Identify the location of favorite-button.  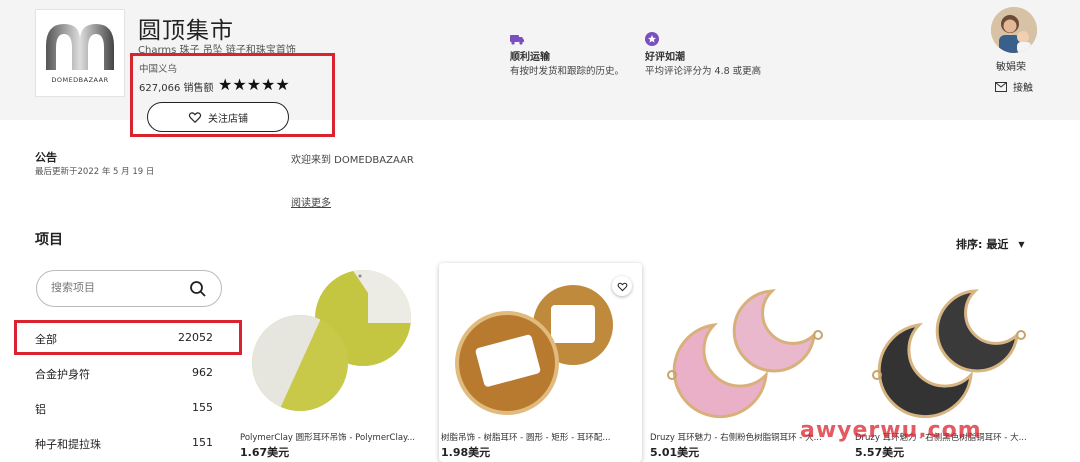
(622, 286).